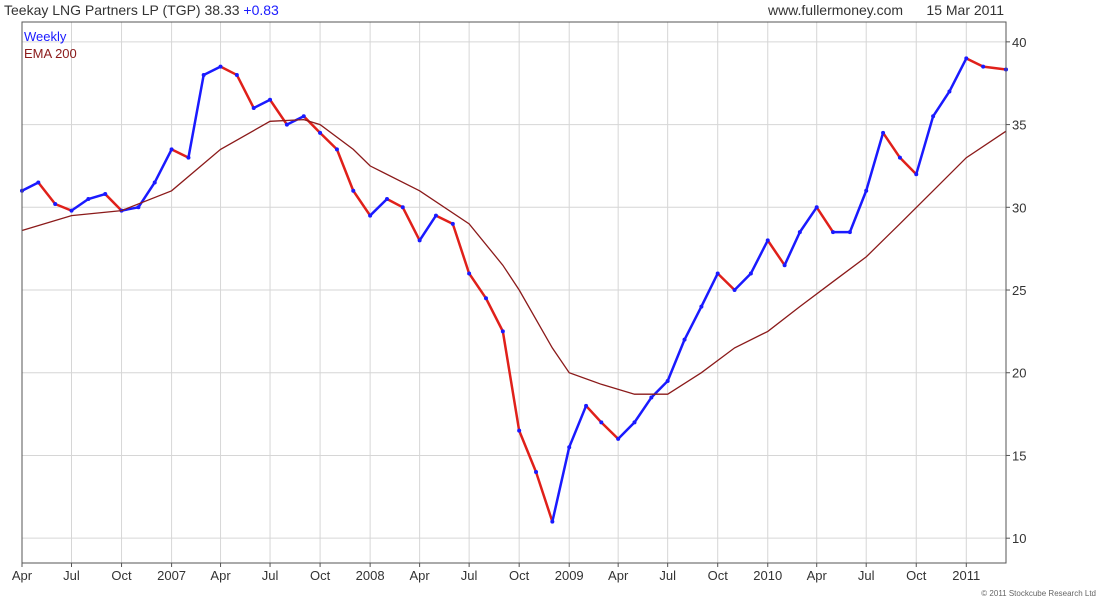 The width and height of the screenshot is (1100, 600). What do you see at coordinates (1019, 207) in the screenshot?
I see `y-tick-label: 30` at bounding box center [1019, 207].